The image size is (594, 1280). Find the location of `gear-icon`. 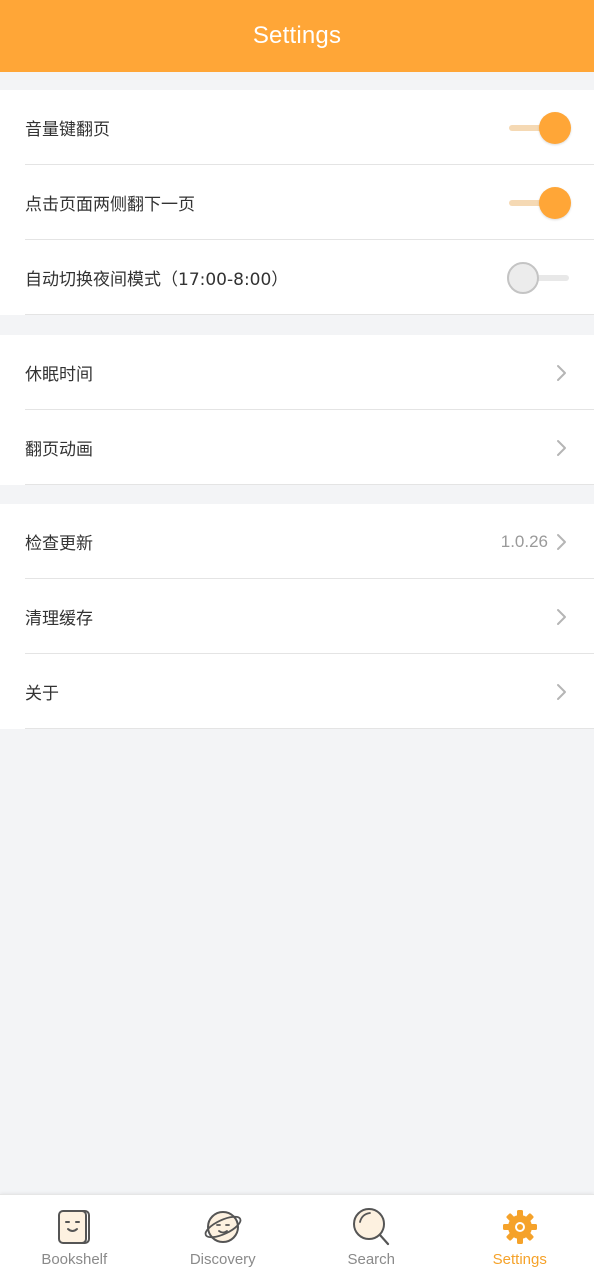

gear-icon is located at coordinates (520, 1227).